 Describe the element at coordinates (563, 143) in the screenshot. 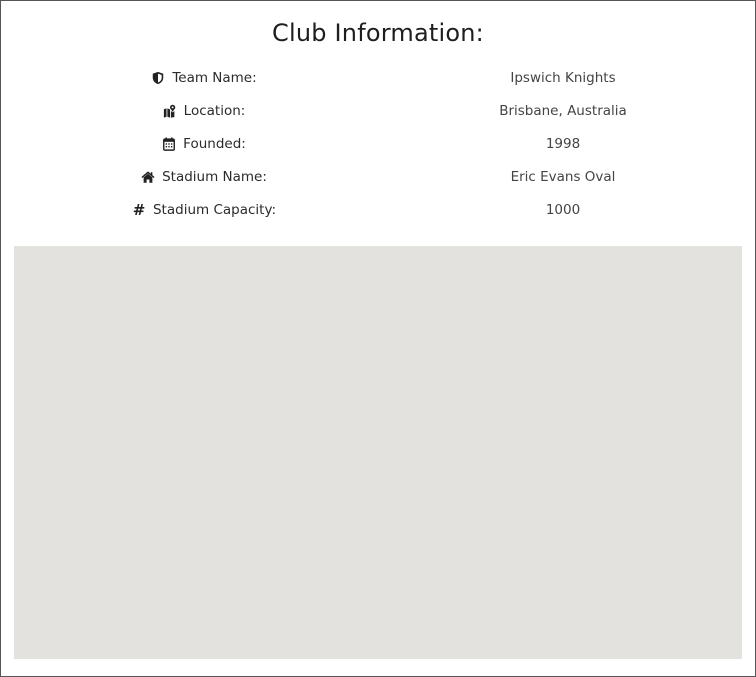

I see `founded-value: 1998` at that location.